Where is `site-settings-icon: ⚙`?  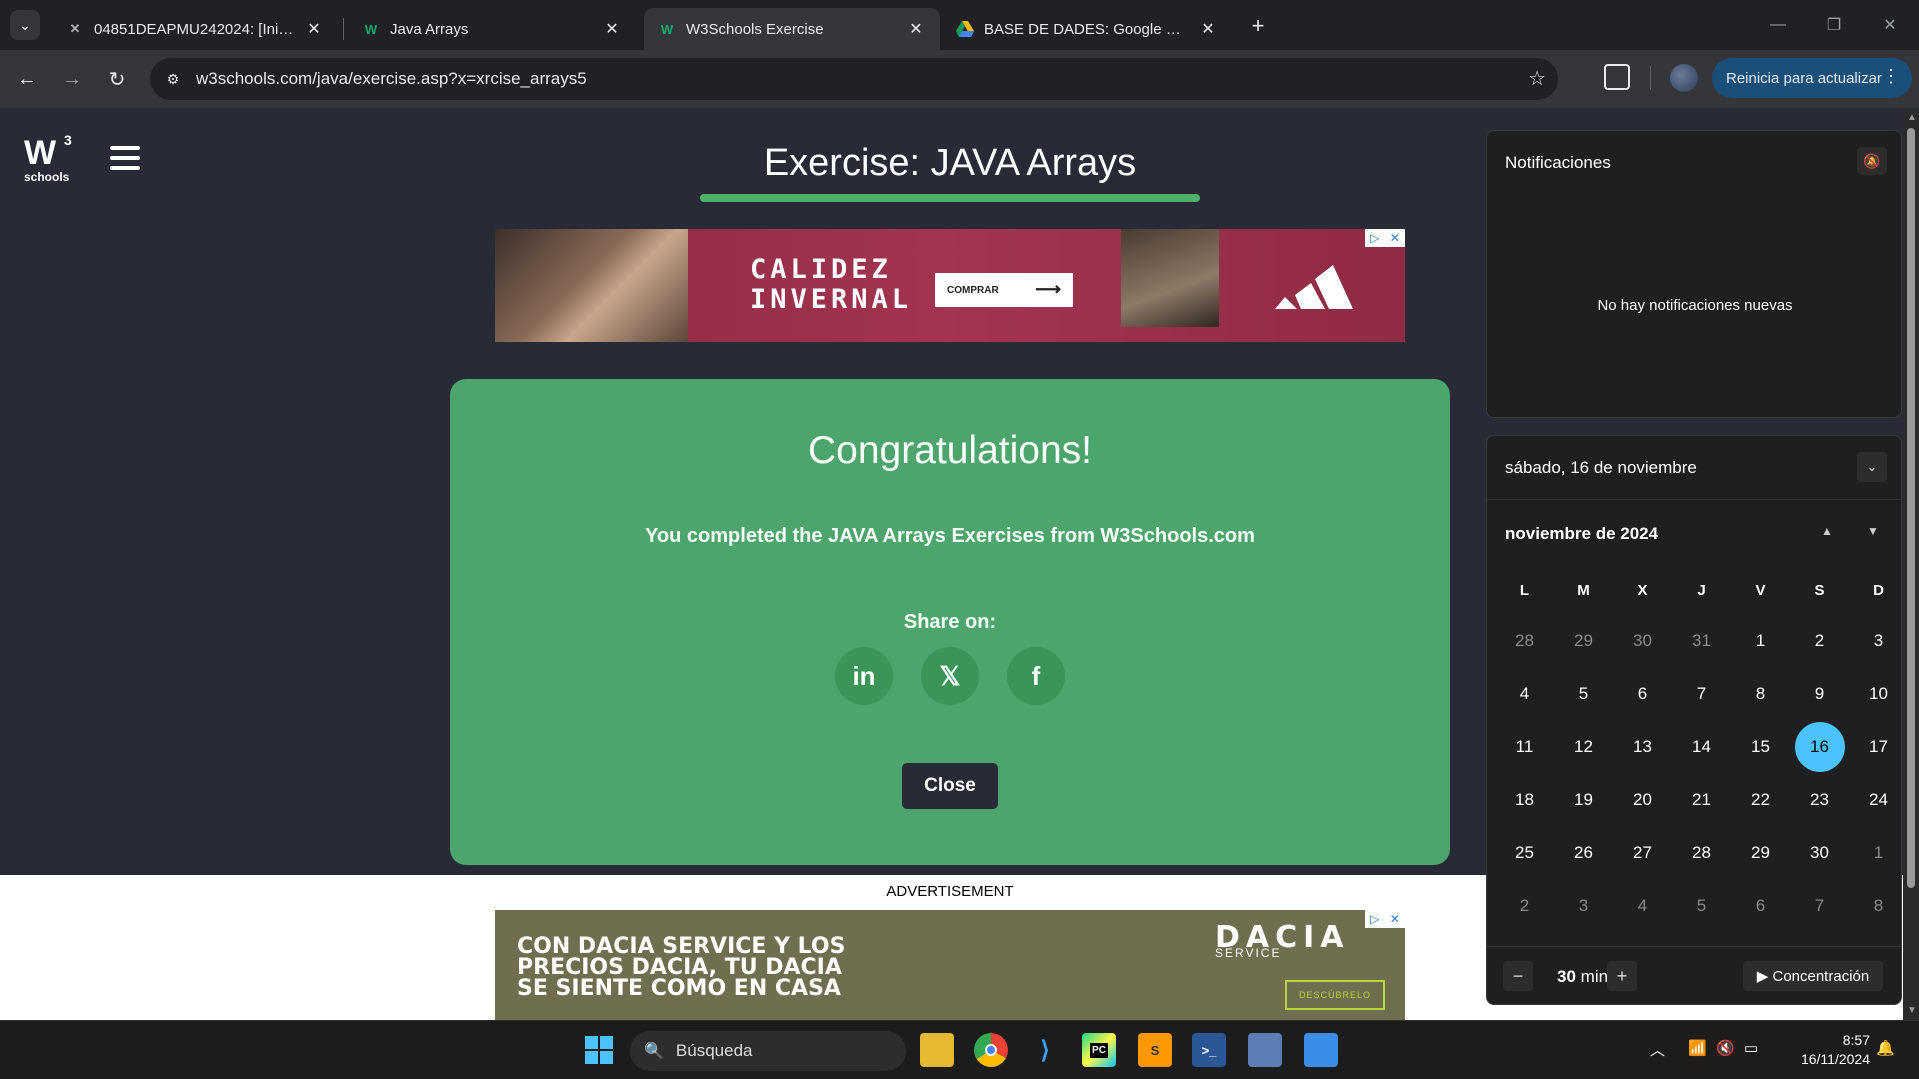 site-settings-icon: ⚙ is located at coordinates (173, 79).